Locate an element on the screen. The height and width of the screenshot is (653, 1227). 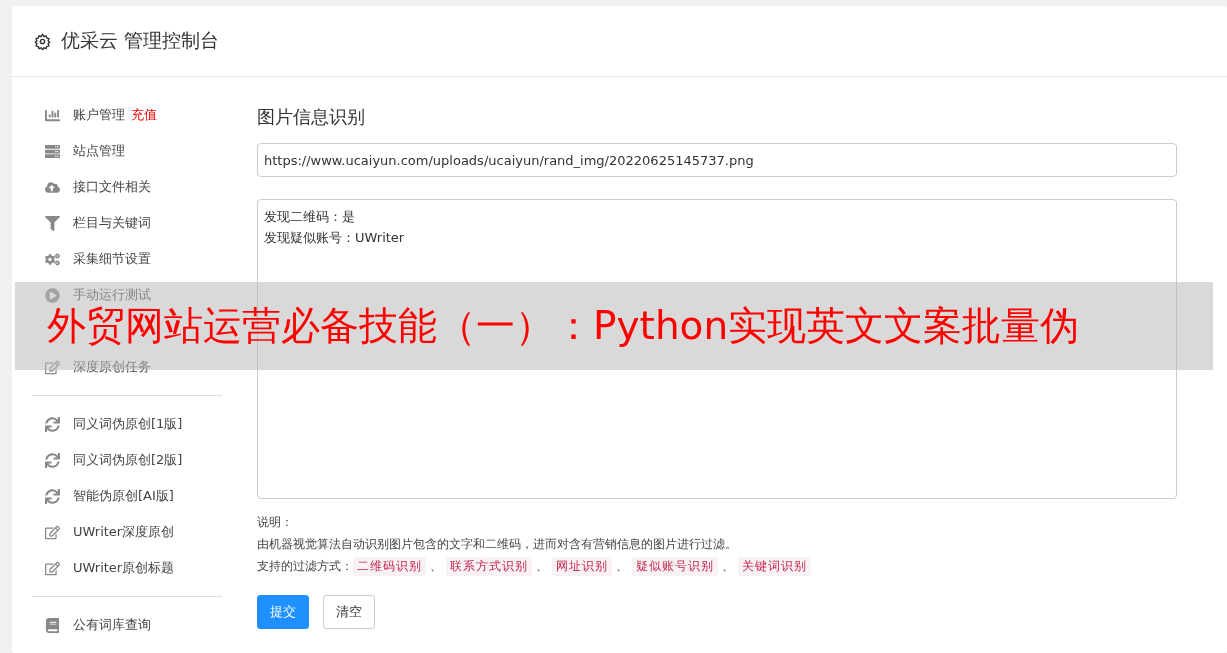
sidebar-item: UWriter原创标题 is located at coordinates (127, 568).